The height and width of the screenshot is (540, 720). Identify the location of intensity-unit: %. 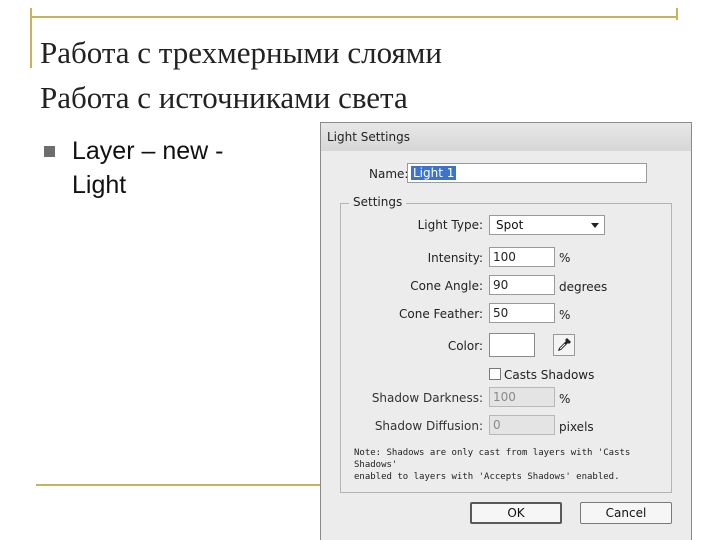
(565, 258).